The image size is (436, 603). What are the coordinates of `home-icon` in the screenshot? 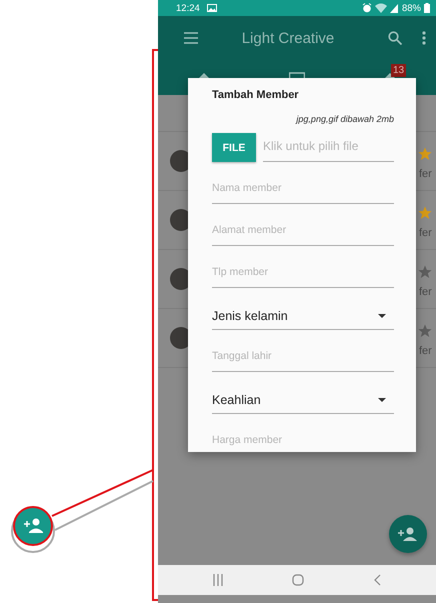 It's located at (298, 580).